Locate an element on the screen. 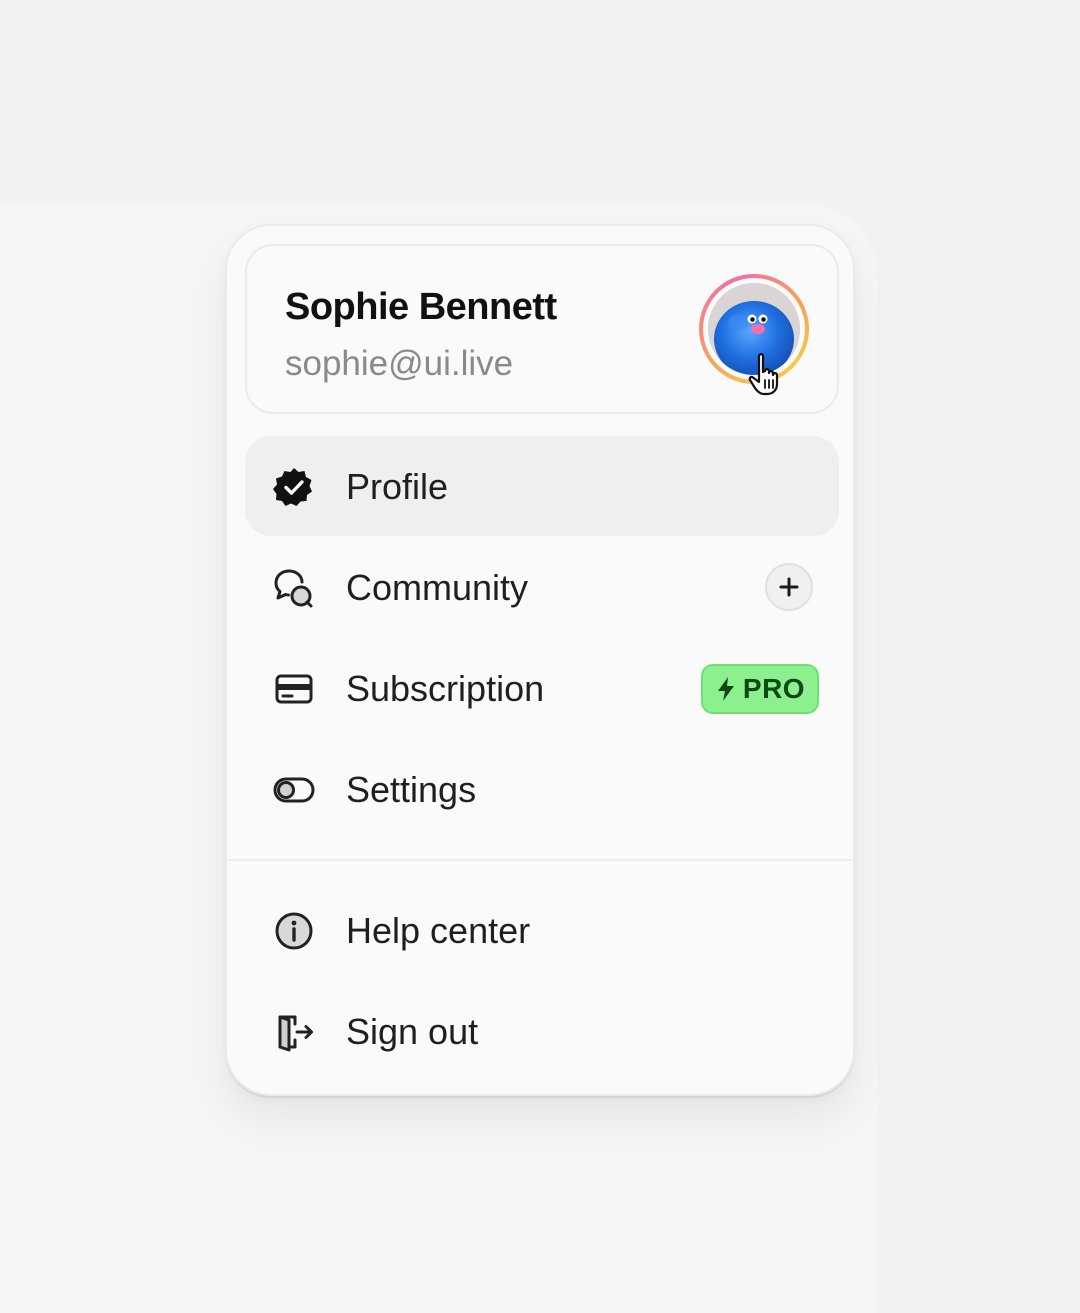  menu-item-settings: Settings is located at coordinates (542, 789).